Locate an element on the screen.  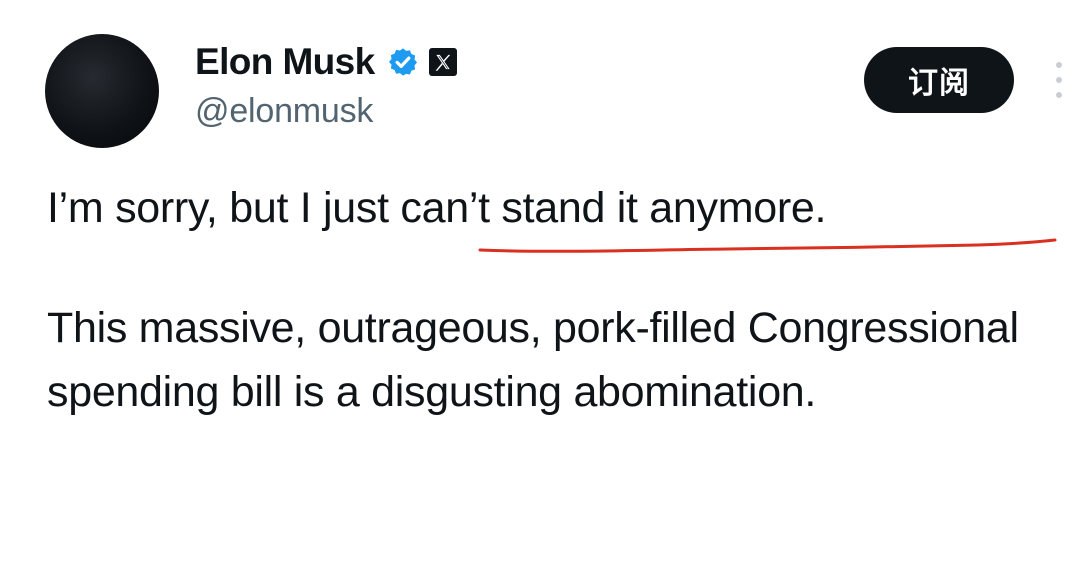
verified-badge-icon is located at coordinates (403, 62).